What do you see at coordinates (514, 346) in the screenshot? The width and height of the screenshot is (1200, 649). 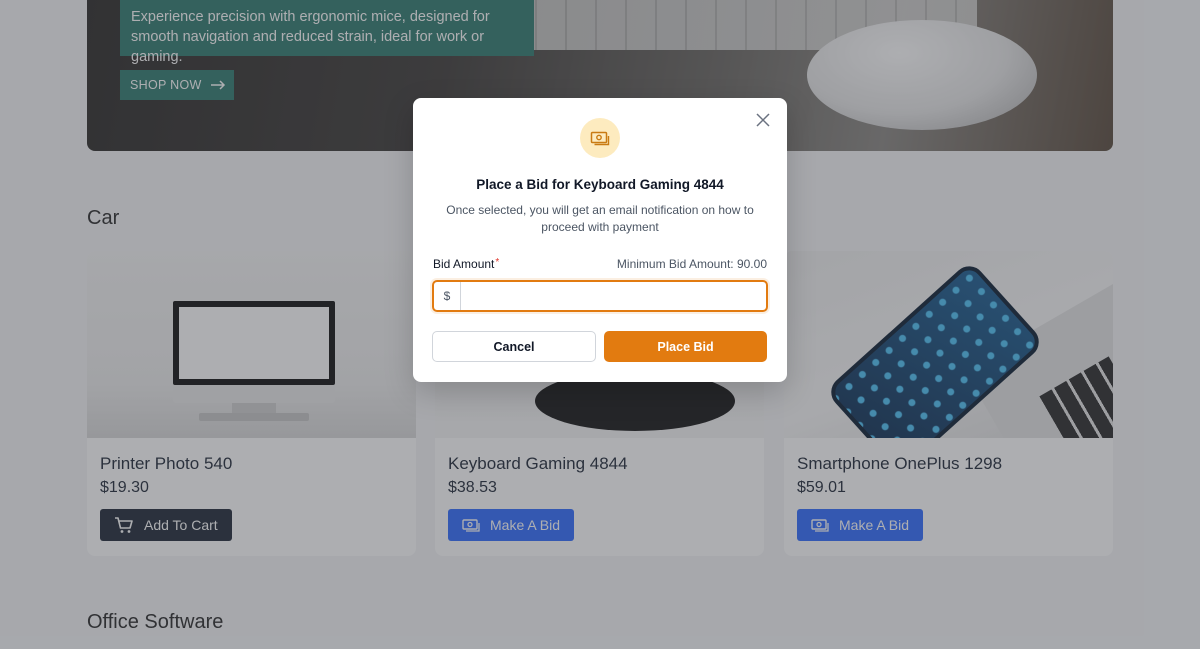 I see `cancel-button: Cancel` at bounding box center [514, 346].